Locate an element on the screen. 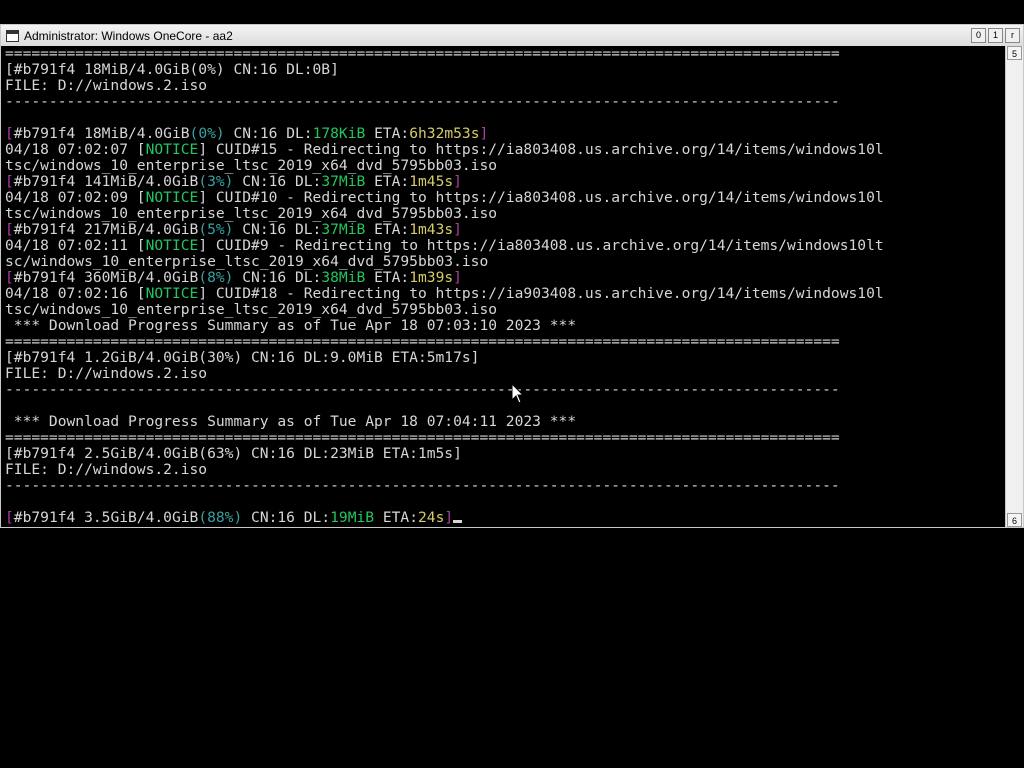 The image size is (1024, 768). mouse-pointer-icon is located at coordinates (518, 394).